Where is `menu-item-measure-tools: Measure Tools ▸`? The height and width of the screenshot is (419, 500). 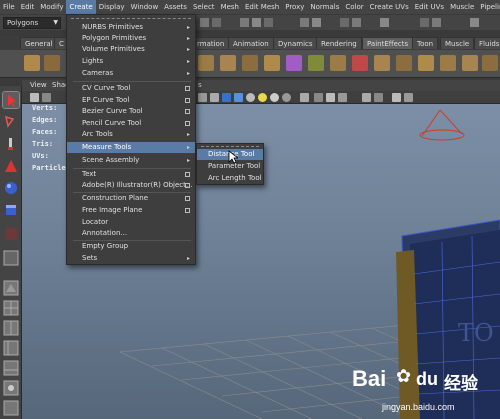 menu-item-measure-tools: Measure Tools ▸ is located at coordinates (131, 147).